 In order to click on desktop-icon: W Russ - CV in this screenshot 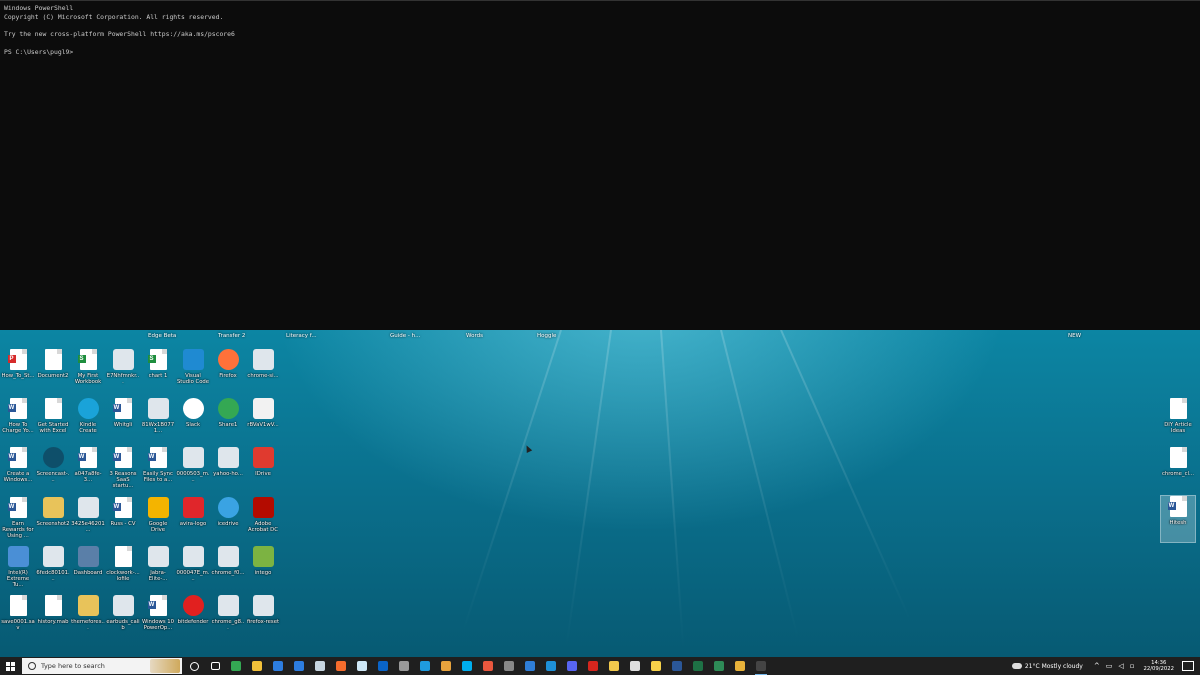, I will do `click(123, 519)`.